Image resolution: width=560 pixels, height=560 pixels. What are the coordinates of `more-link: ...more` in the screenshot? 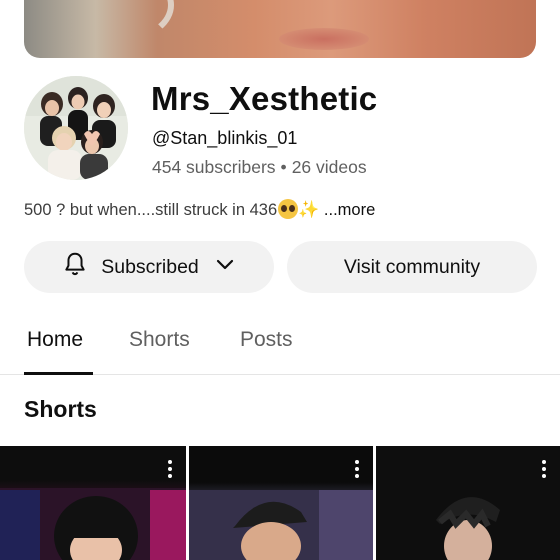 It's located at (349, 210).